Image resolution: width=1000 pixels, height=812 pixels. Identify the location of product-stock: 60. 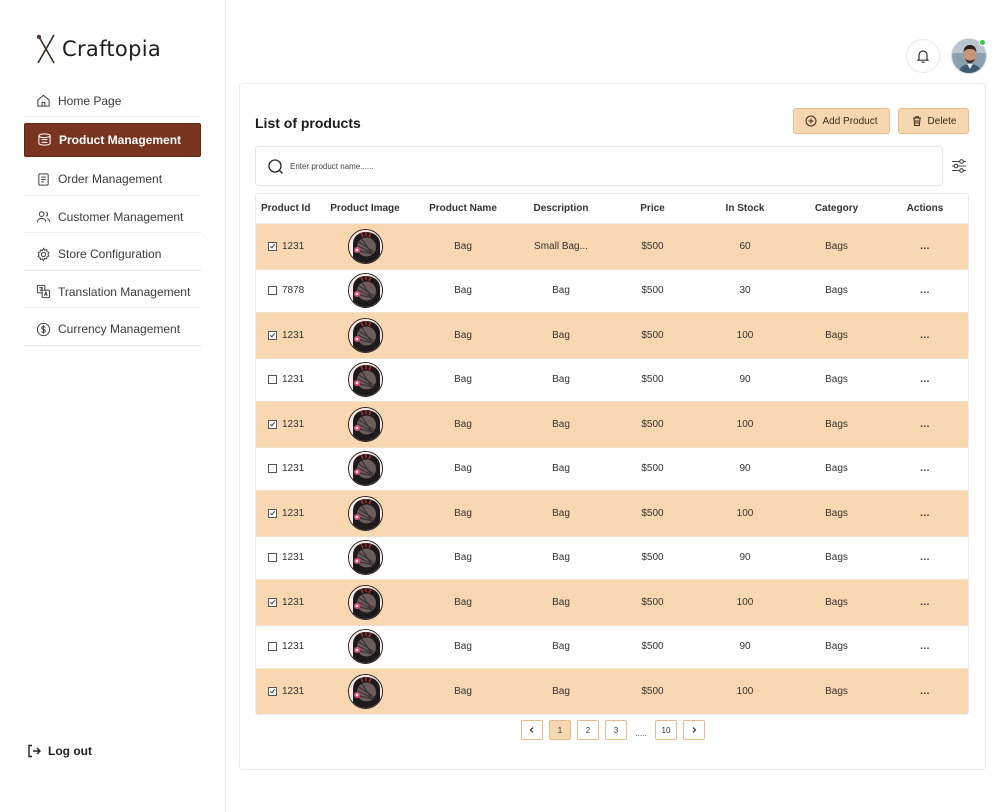
(745, 246).